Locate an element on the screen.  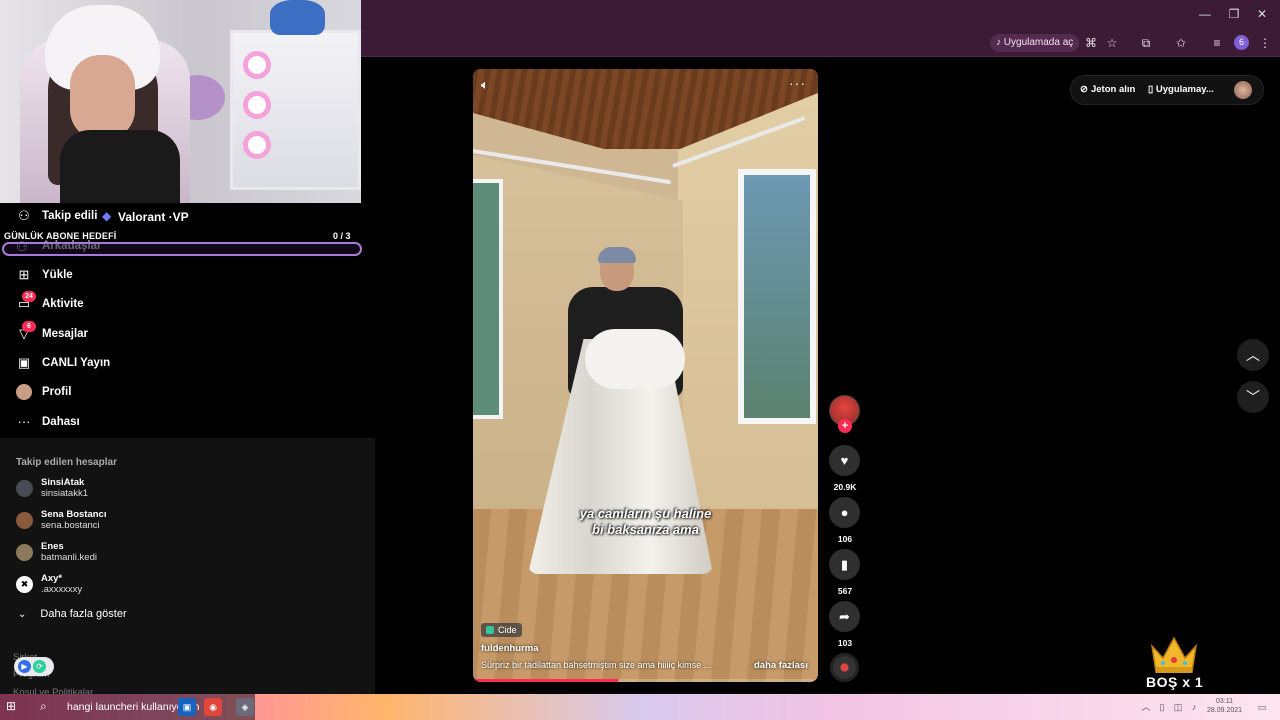
translate-icon: ⌘ is located at coordinates (1091, 43).